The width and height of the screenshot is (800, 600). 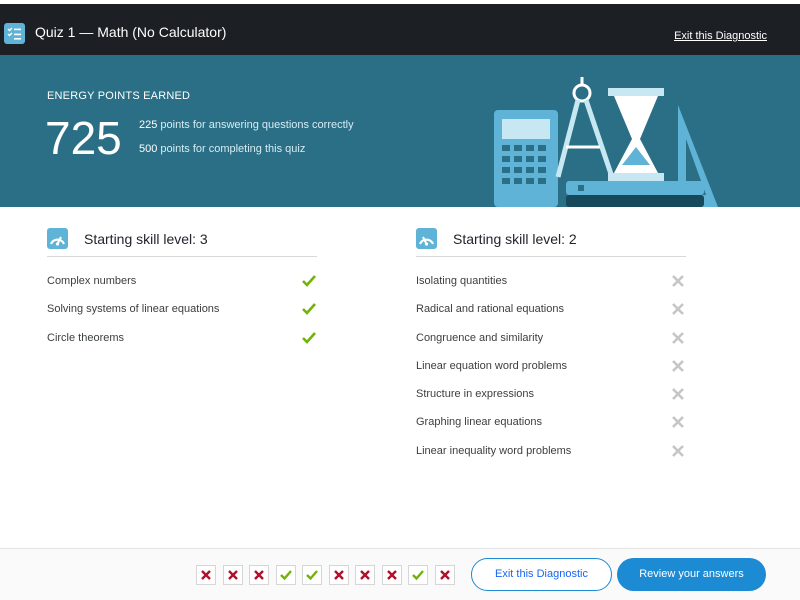 I want to click on list-item: Linear equation word problems, so click(x=551, y=372).